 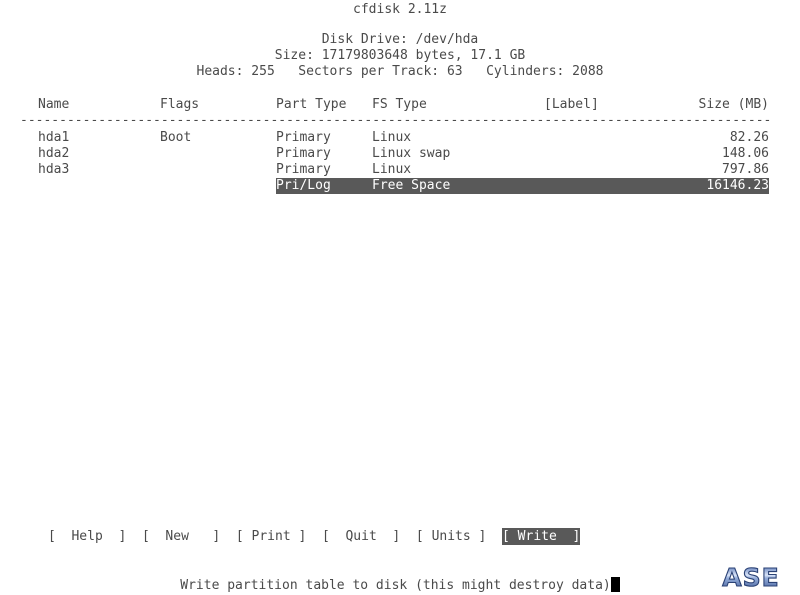 I want to click on disk-size-line: Size: 17179803648 bytes, 17.1 GB, so click(x=400, y=55).